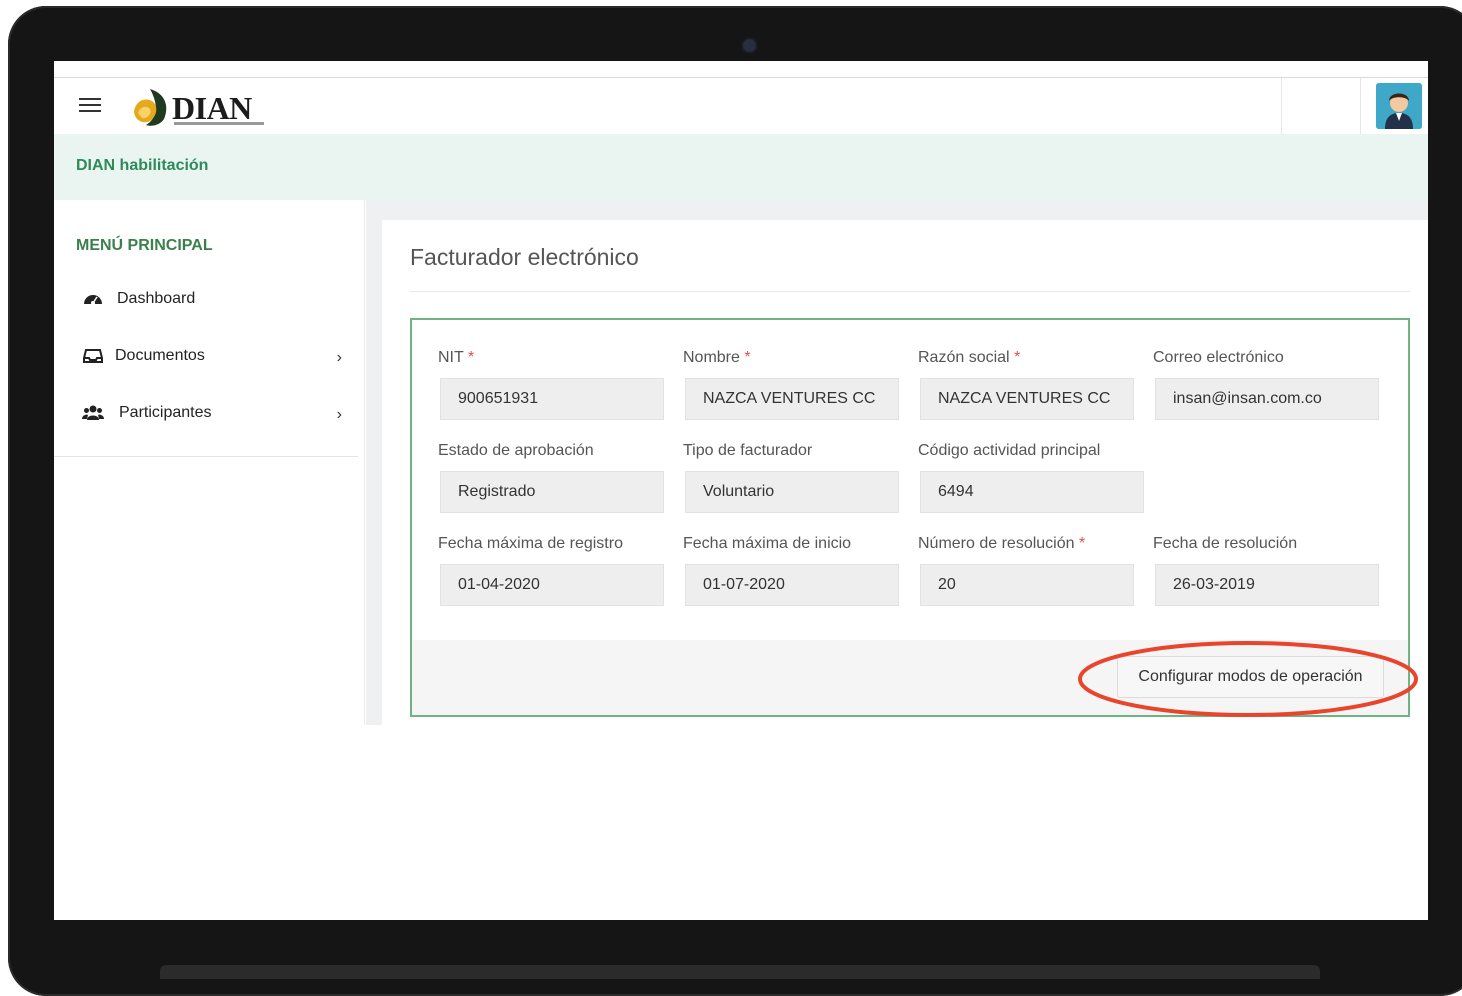  What do you see at coordinates (910, 677) in the screenshot?
I see `panel-footer: Configurar modos de operación` at bounding box center [910, 677].